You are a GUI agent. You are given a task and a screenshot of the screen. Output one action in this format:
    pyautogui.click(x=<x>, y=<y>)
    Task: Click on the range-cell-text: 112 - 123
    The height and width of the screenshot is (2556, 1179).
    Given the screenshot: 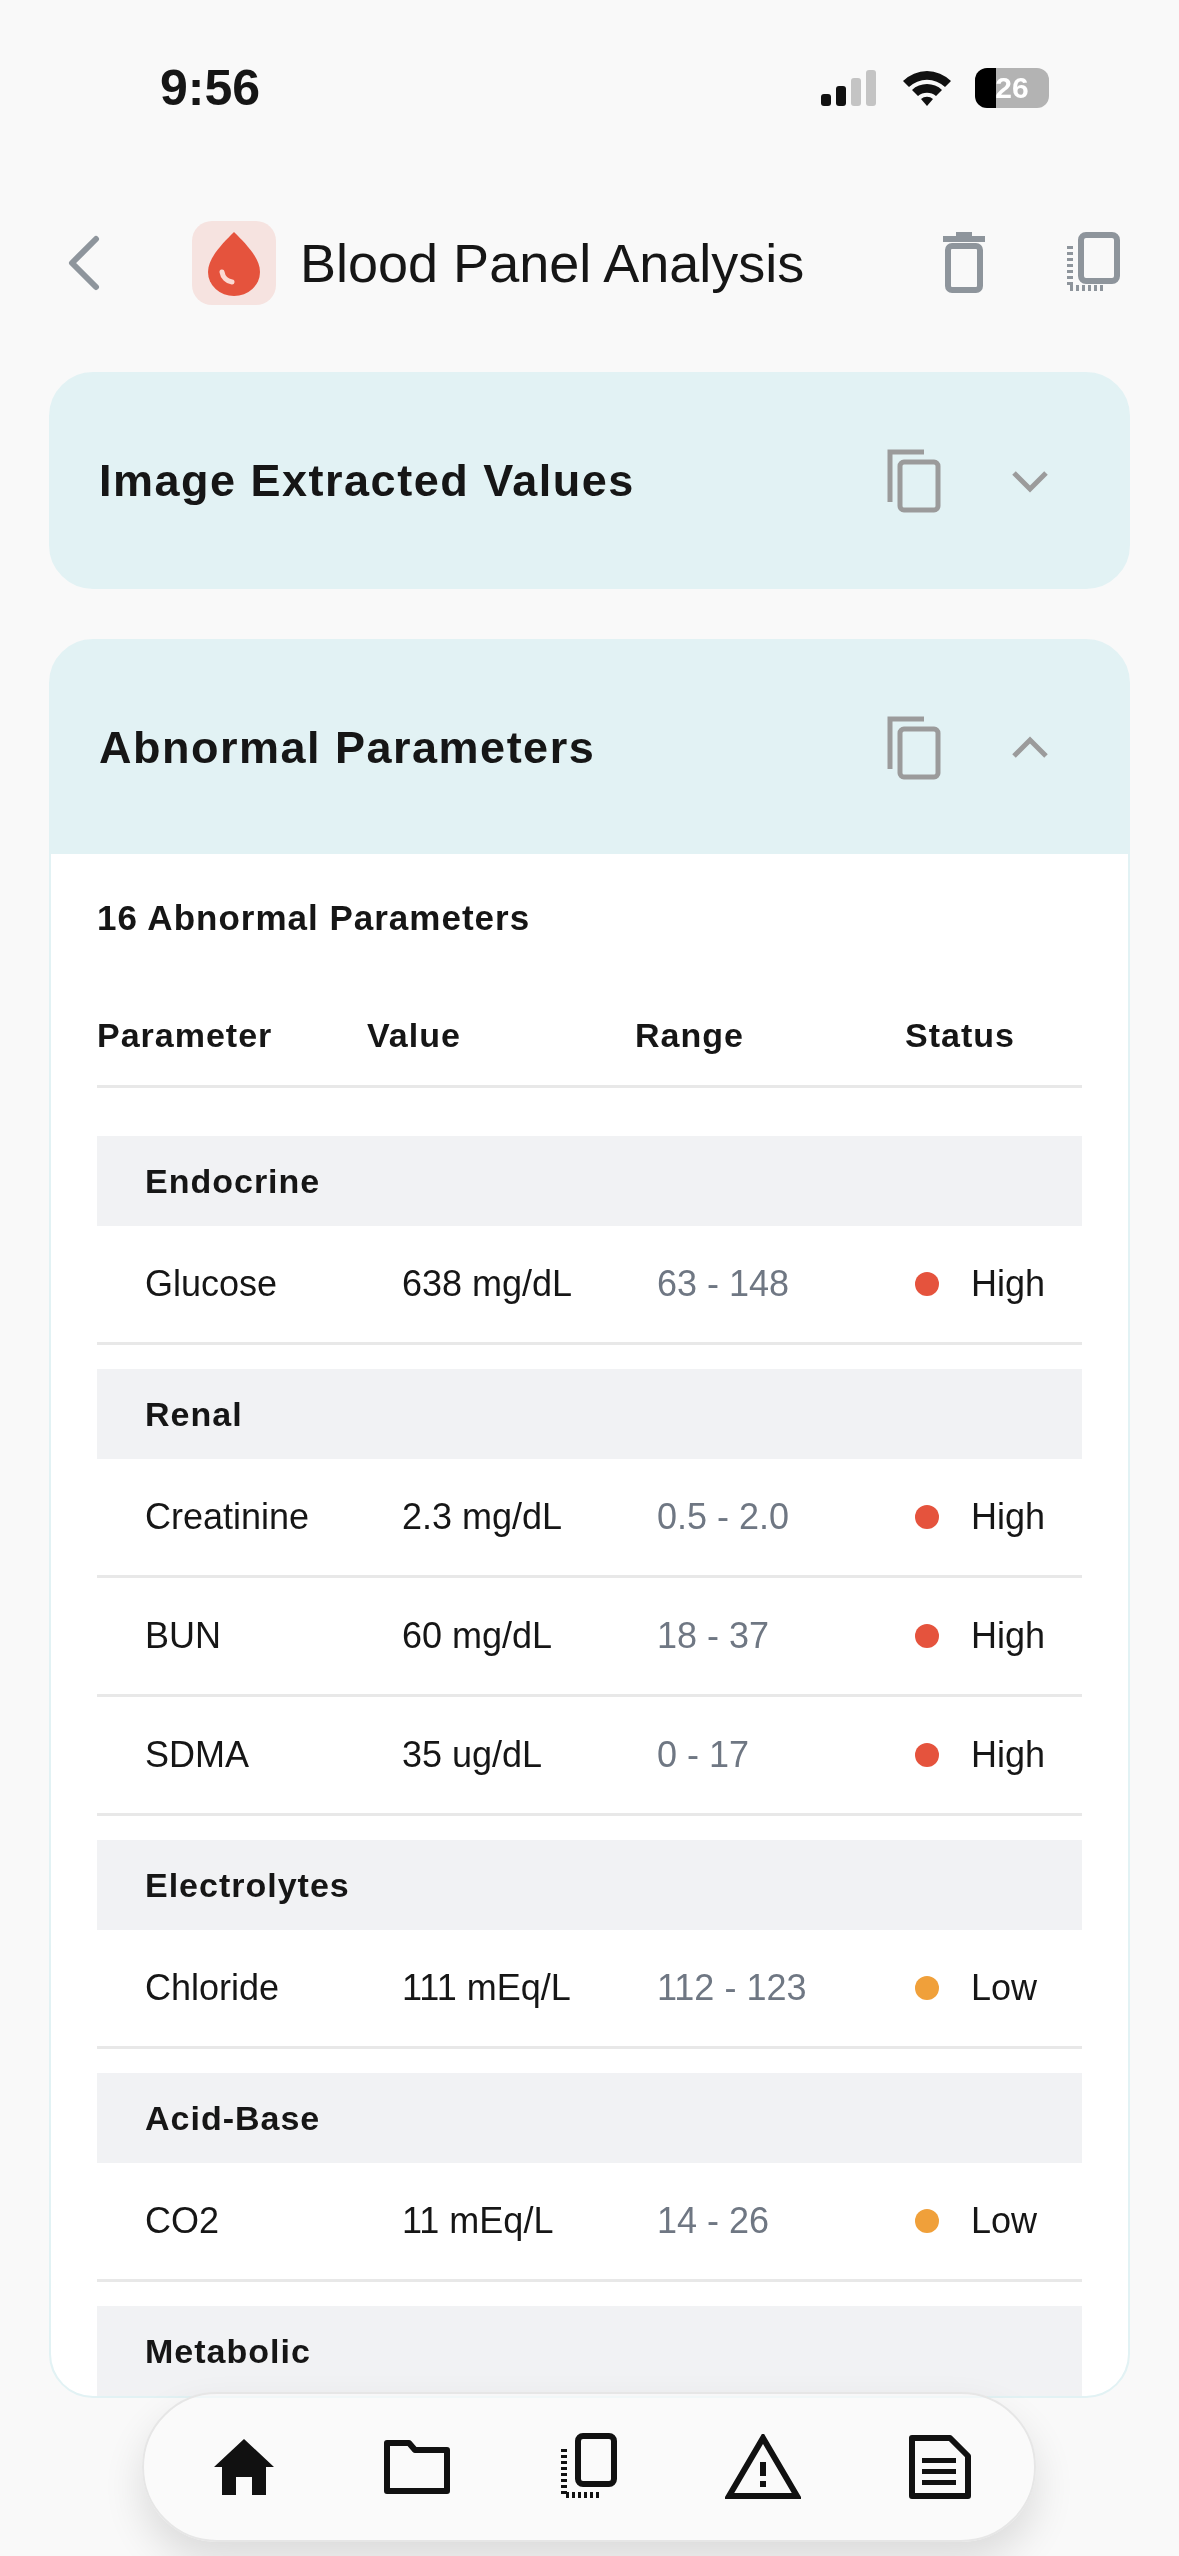 What is the action you would take?
    pyautogui.click(x=732, y=1988)
    